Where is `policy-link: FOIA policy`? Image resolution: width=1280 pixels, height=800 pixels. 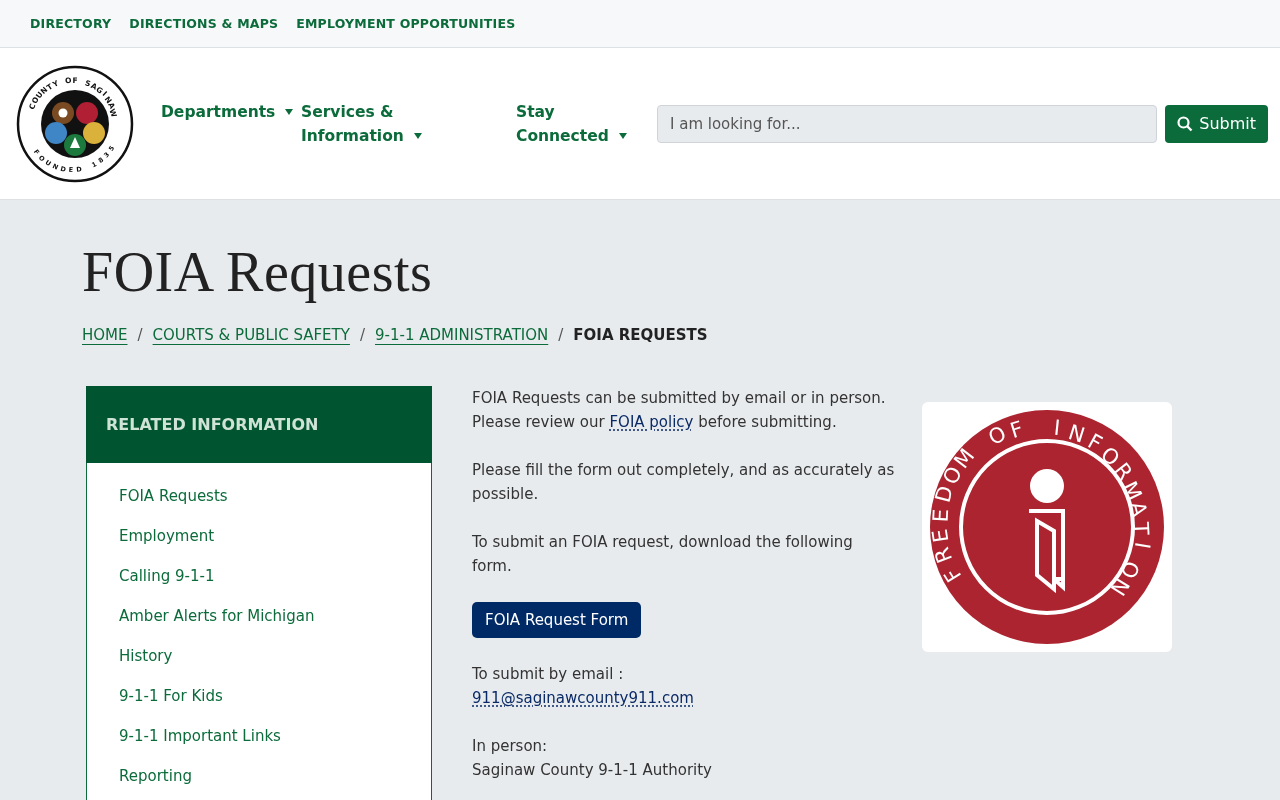
policy-link: FOIA policy is located at coordinates (651, 422).